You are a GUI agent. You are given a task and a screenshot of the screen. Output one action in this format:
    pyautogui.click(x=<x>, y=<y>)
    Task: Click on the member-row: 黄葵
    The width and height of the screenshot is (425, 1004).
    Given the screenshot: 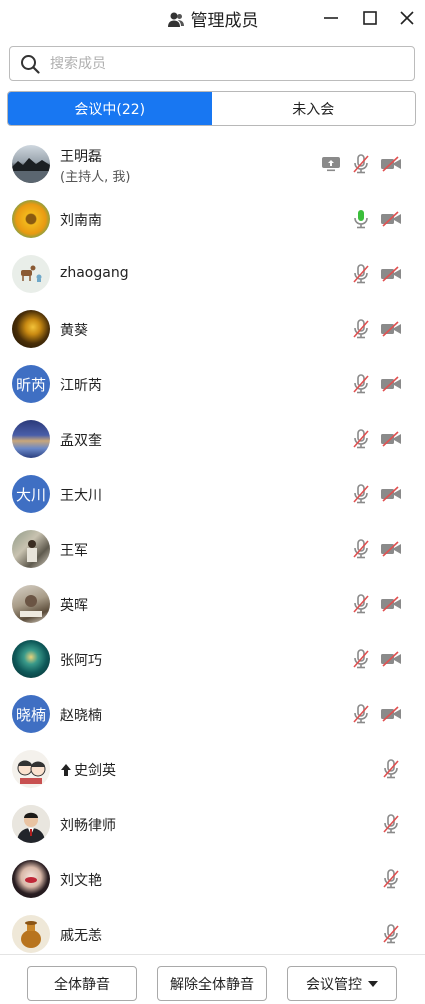 What is the action you would take?
    pyautogui.click(x=212, y=328)
    